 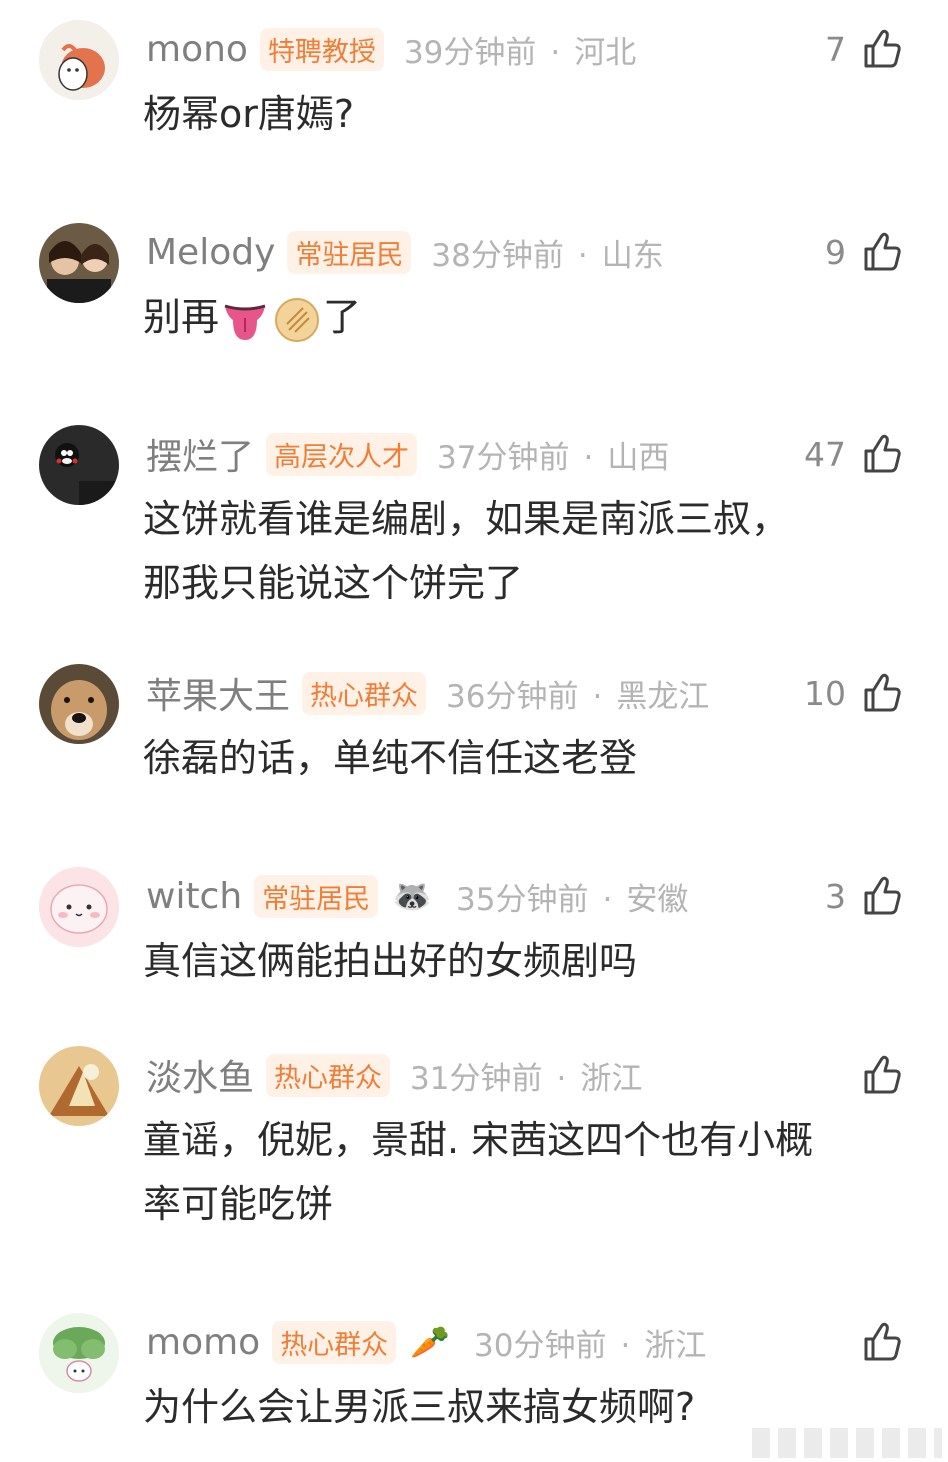 What do you see at coordinates (854, 693) in the screenshot?
I see `like-button: 10` at bounding box center [854, 693].